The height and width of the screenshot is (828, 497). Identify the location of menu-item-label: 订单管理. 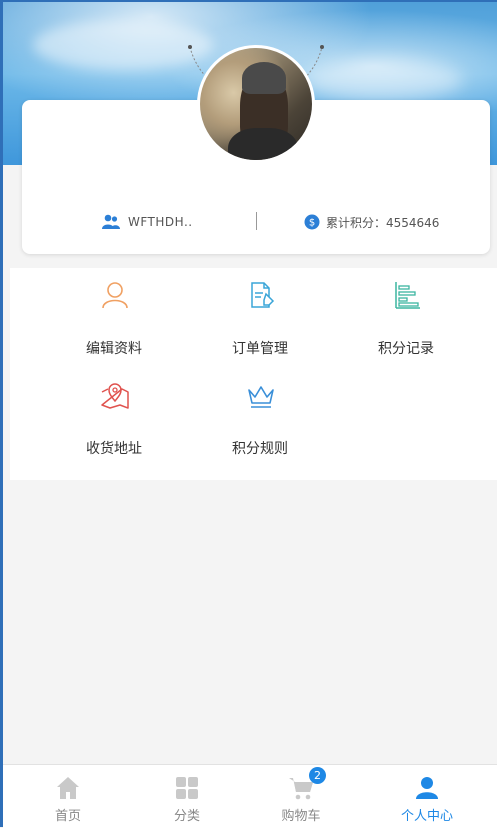
(260, 349).